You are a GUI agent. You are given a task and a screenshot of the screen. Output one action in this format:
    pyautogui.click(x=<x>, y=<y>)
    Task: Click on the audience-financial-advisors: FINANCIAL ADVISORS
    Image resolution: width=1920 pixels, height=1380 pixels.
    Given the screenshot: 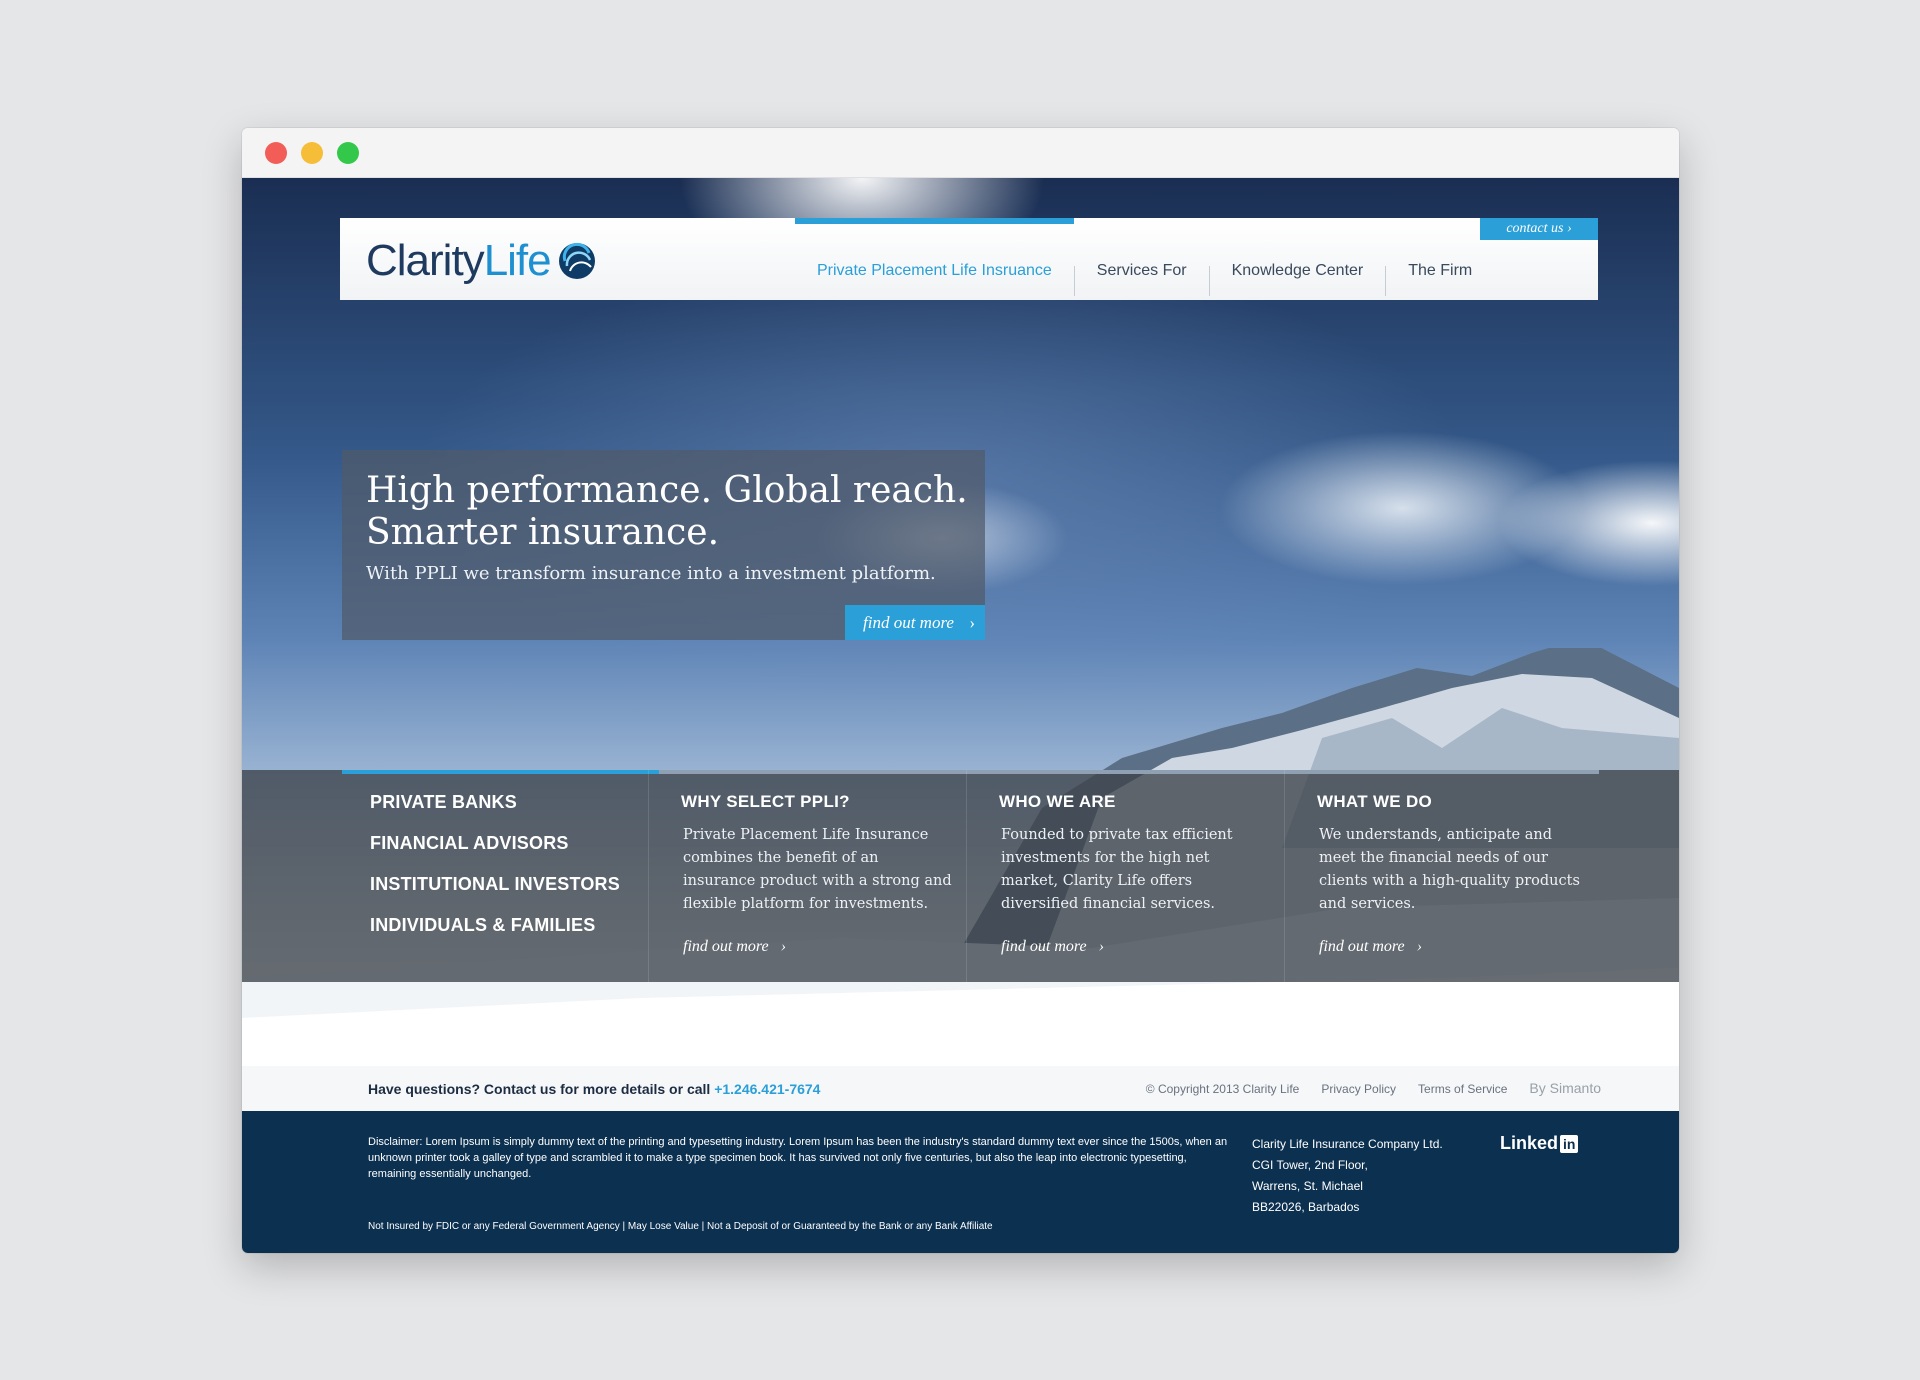 What is the action you would take?
    pyautogui.click(x=495, y=853)
    